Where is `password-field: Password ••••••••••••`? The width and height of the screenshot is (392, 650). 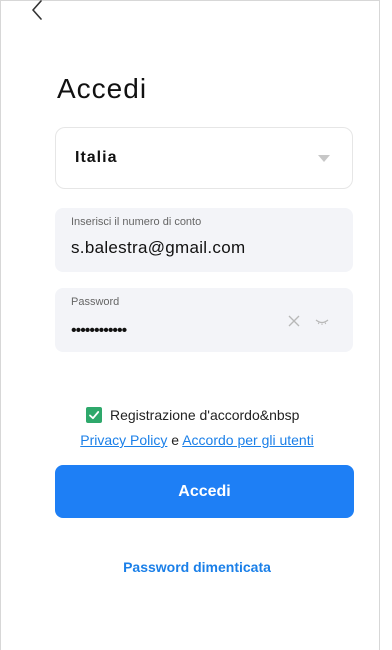
password-field: Password •••••••••••• is located at coordinates (204, 320).